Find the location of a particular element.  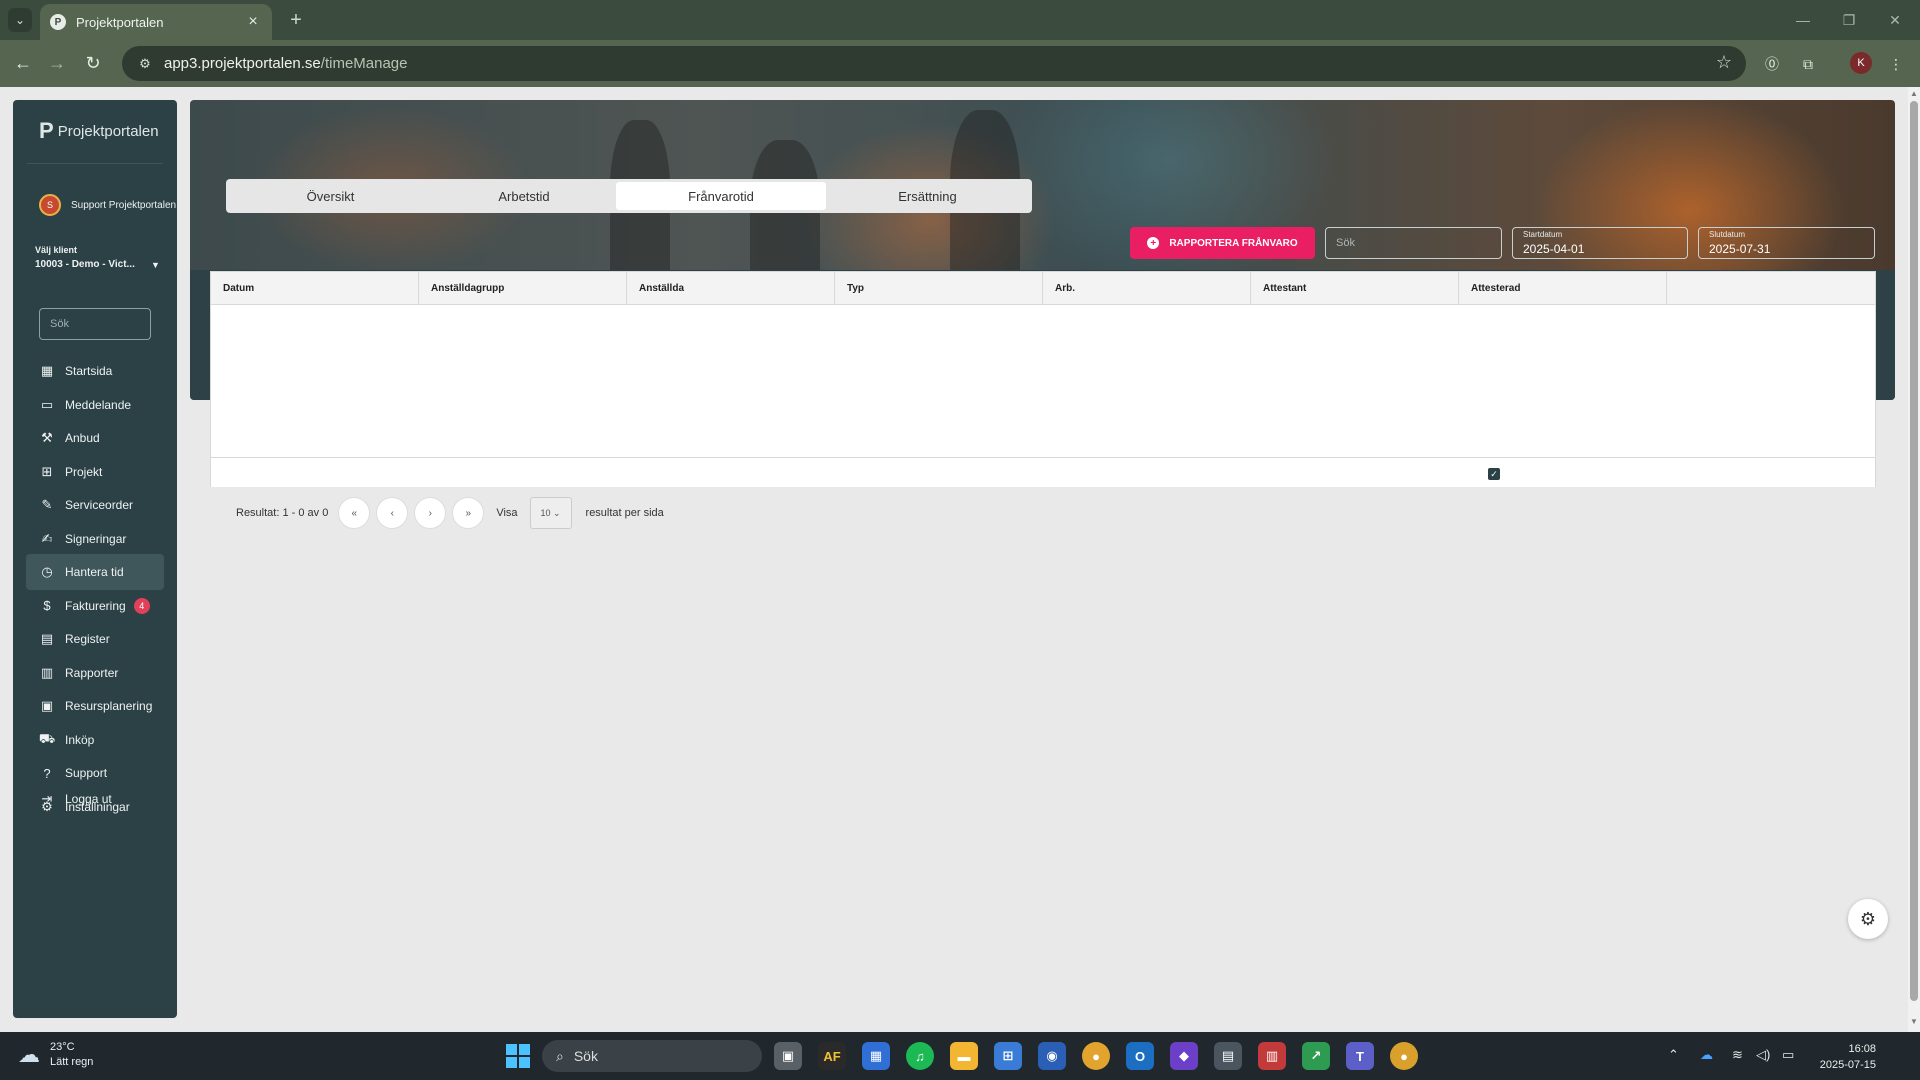

sidebar-item-signeringar: ✍ Signeringar is located at coordinates (95, 539).